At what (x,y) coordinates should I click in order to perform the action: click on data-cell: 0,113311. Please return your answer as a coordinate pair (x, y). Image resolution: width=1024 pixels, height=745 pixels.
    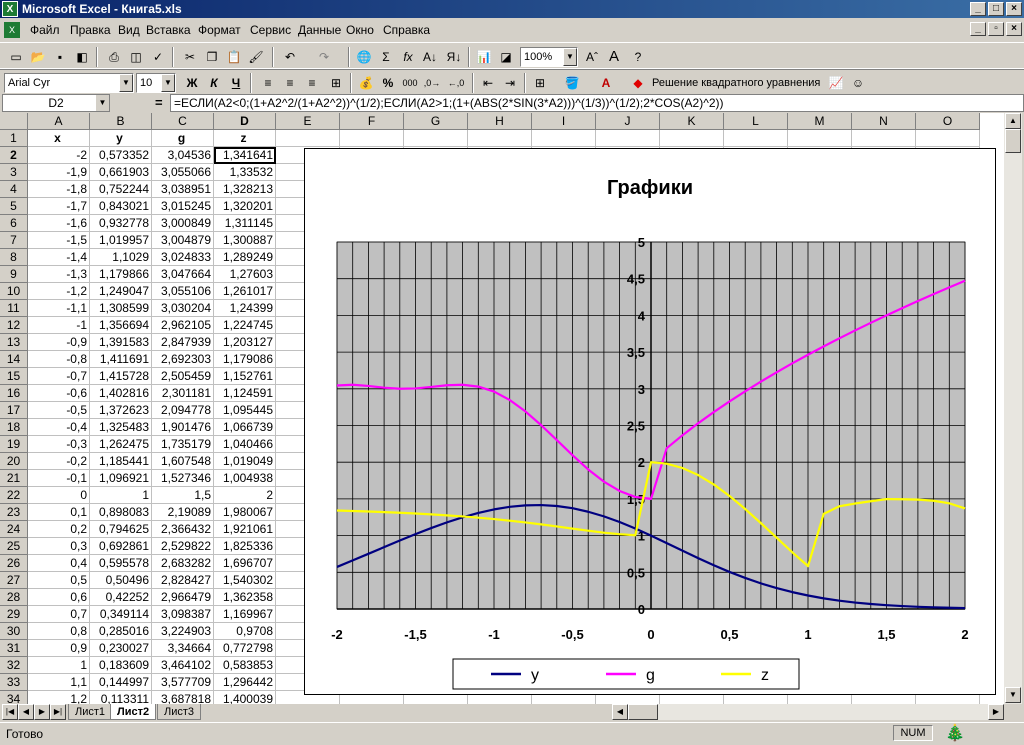
    Looking at the image, I should click on (121, 697).